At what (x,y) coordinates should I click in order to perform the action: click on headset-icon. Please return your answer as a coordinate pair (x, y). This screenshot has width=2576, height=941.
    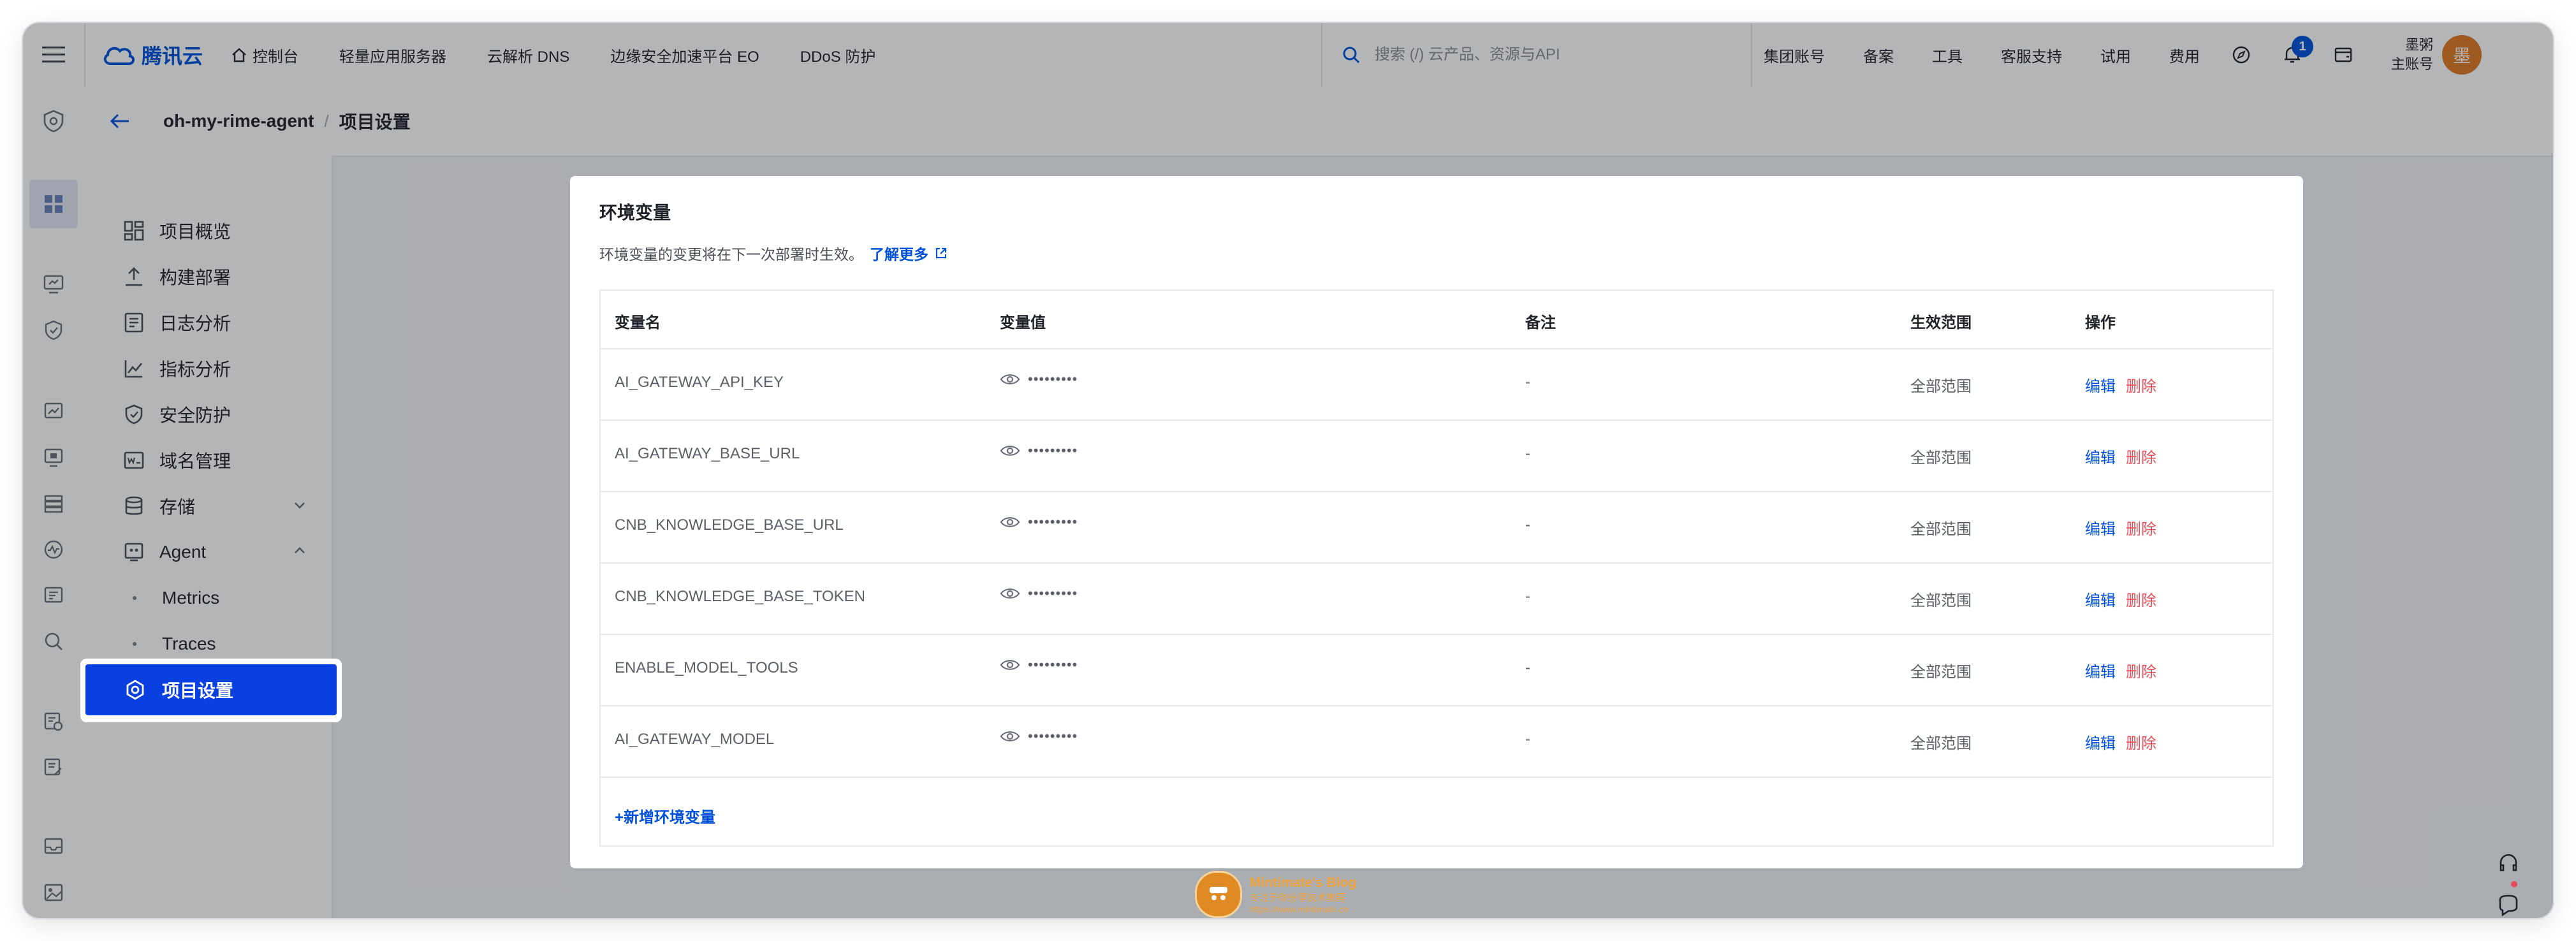
    Looking at the image, I should click on (2508, 863).